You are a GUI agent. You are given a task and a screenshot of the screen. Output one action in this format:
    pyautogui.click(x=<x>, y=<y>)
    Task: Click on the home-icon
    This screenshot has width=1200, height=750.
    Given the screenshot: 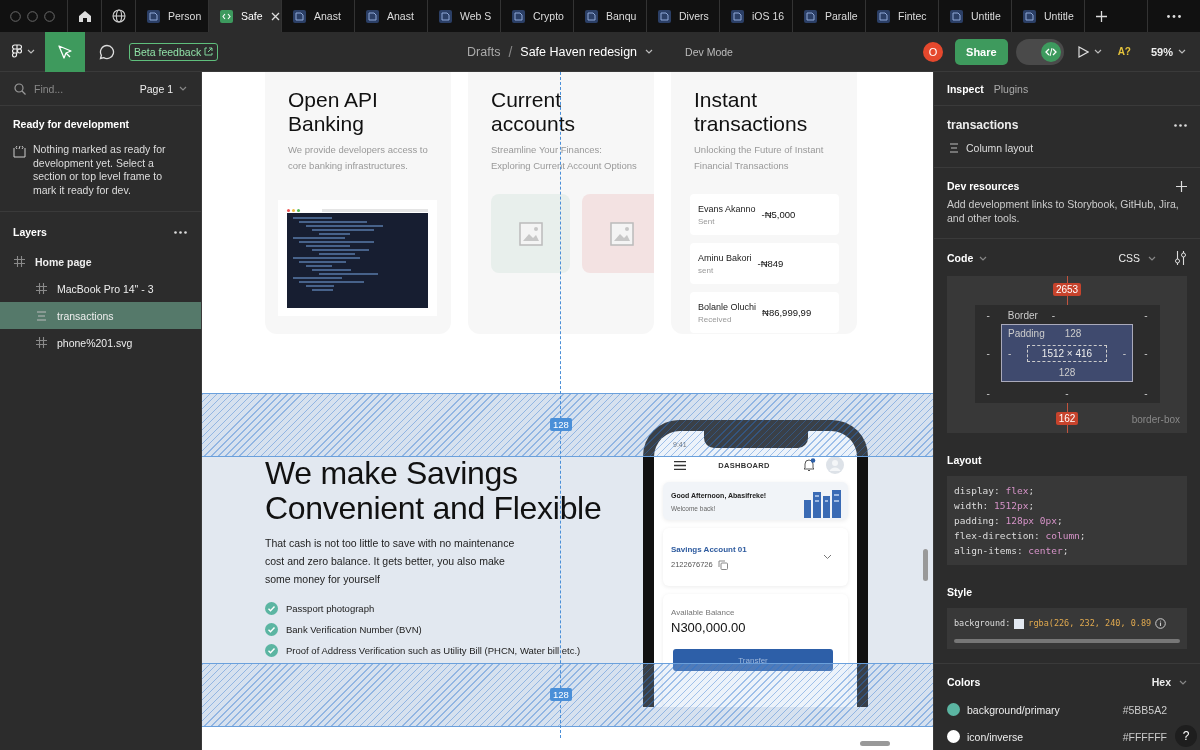 What is the action you would take?
    pyautogui.click(x=84, y=16)
    